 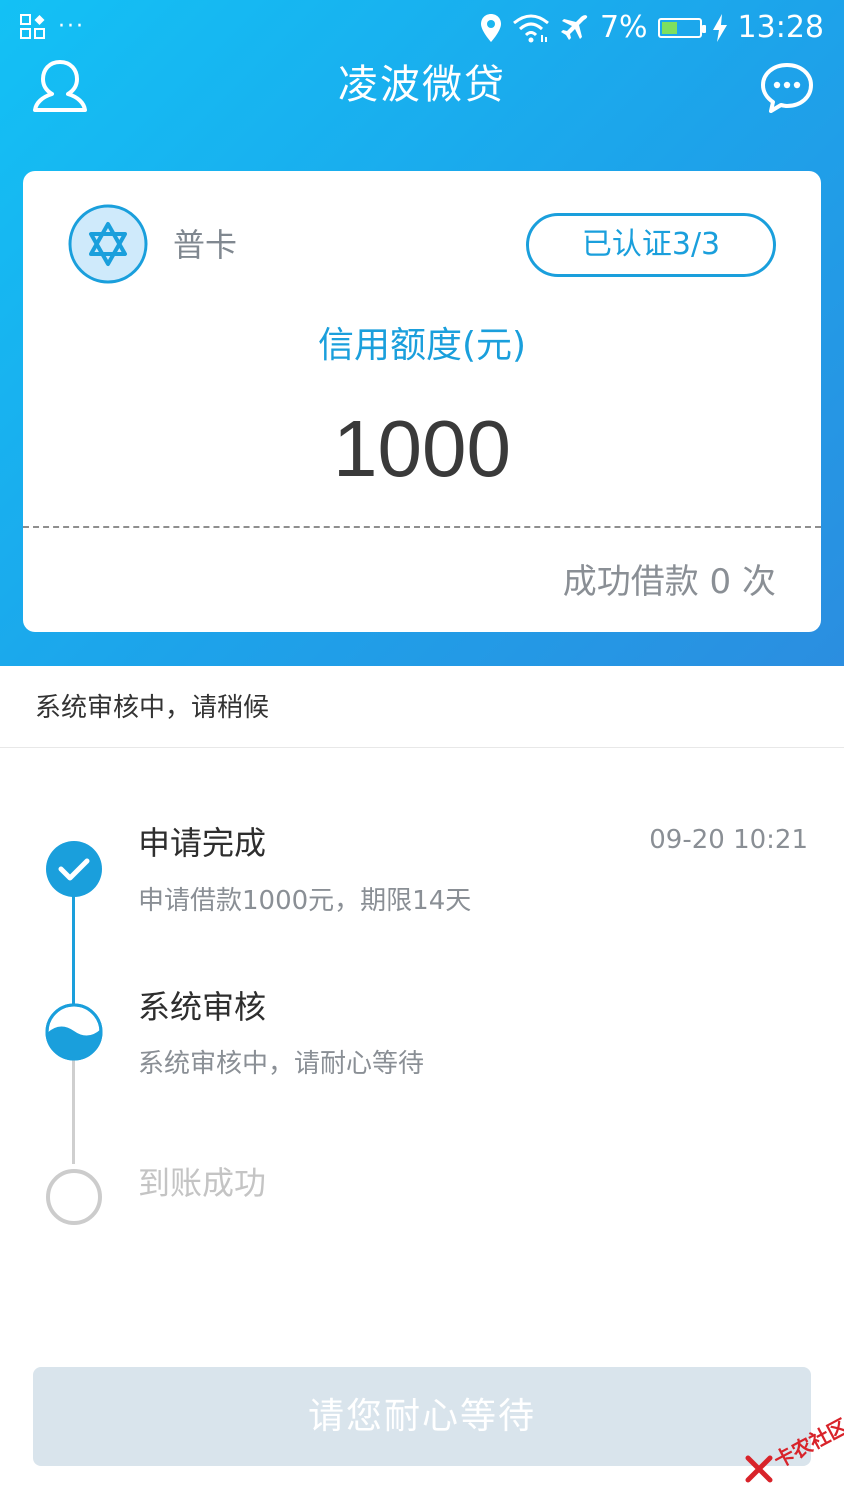 What do you see at coordinates (202, 1007) in the screenshot?
I see `timeline-step-title: 系统审核` at bounding box center [202, 1007].